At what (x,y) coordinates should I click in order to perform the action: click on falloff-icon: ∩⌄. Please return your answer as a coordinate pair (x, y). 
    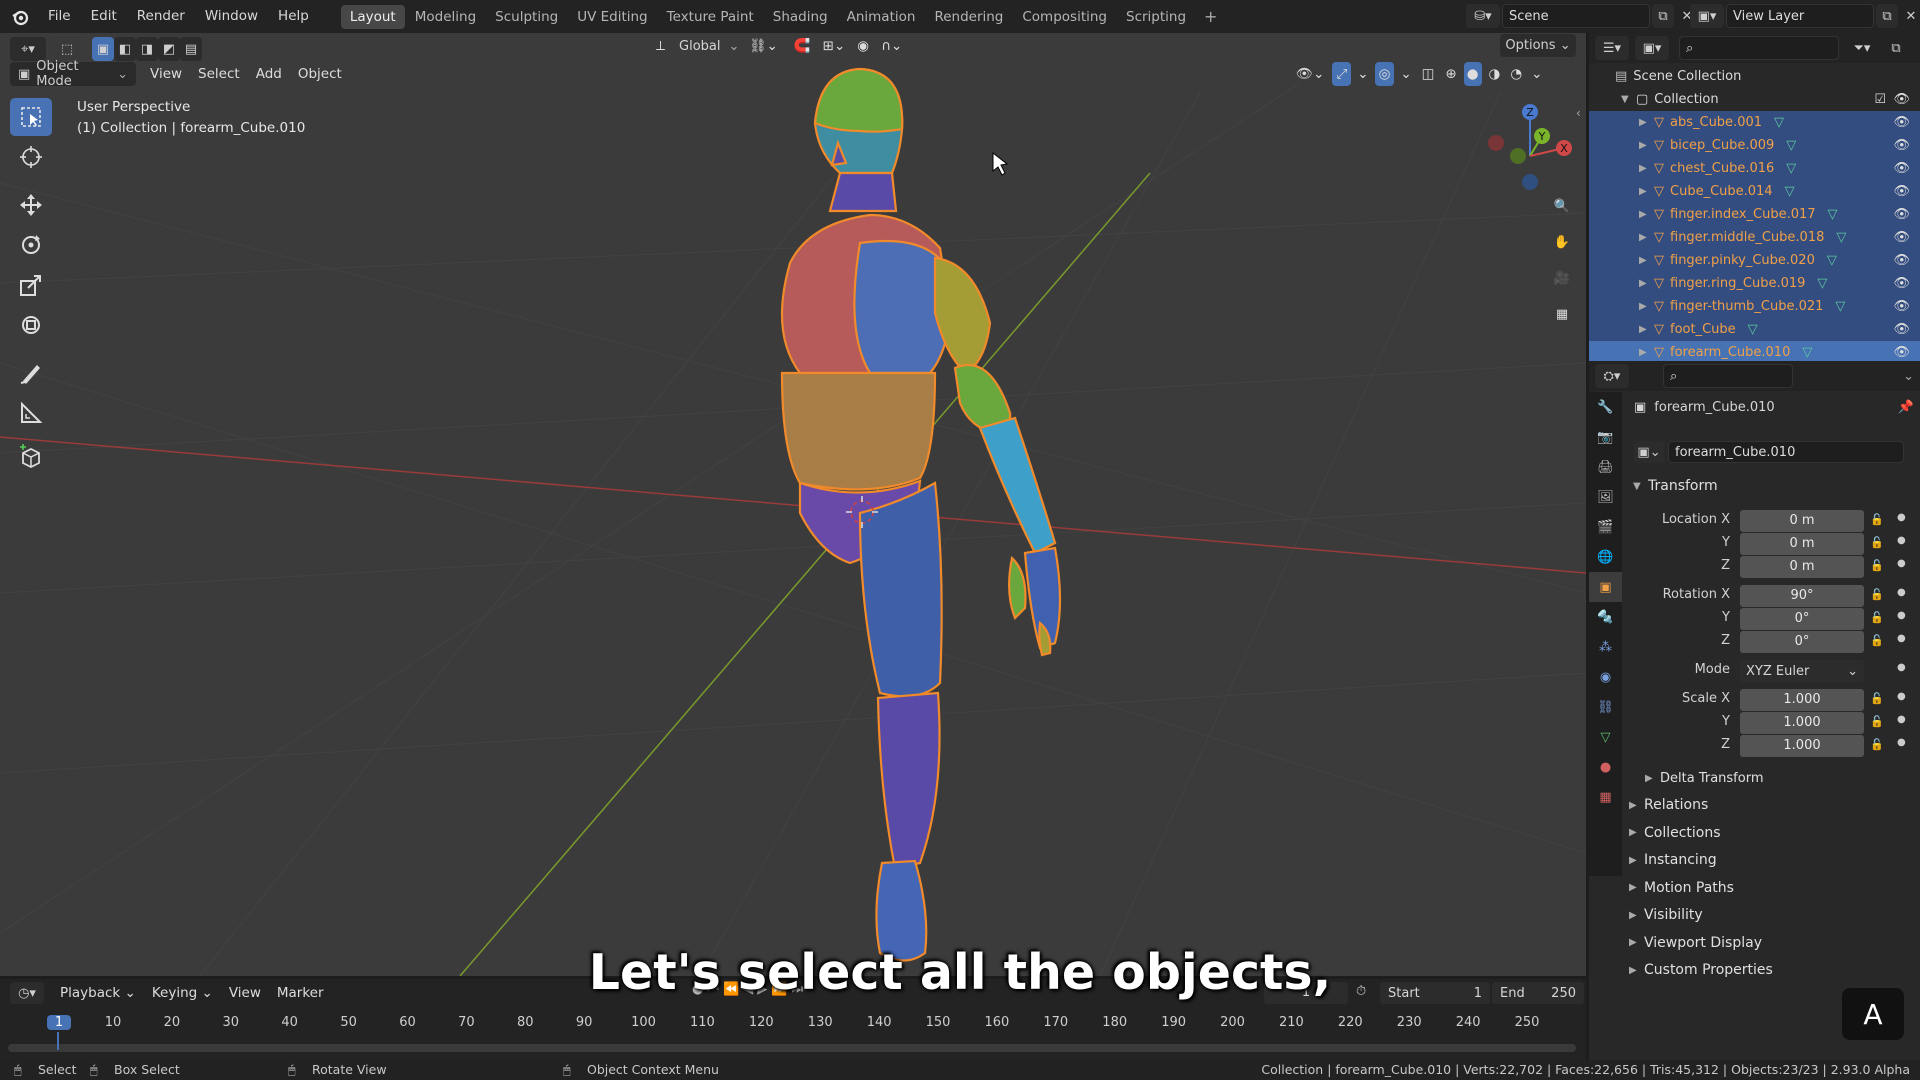
    Looking at the image, I should click on (891, 46).